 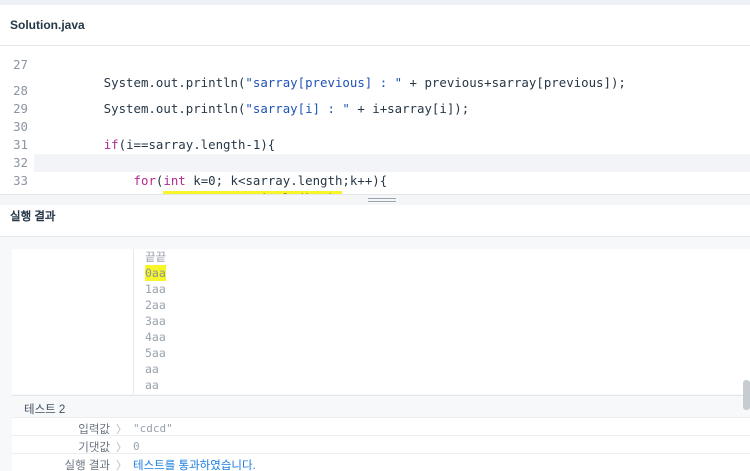 What do you see at coordinates (153, 428) in the screenshot?
I see `input-value: "cdcd"` at bounding box center [153, 428].